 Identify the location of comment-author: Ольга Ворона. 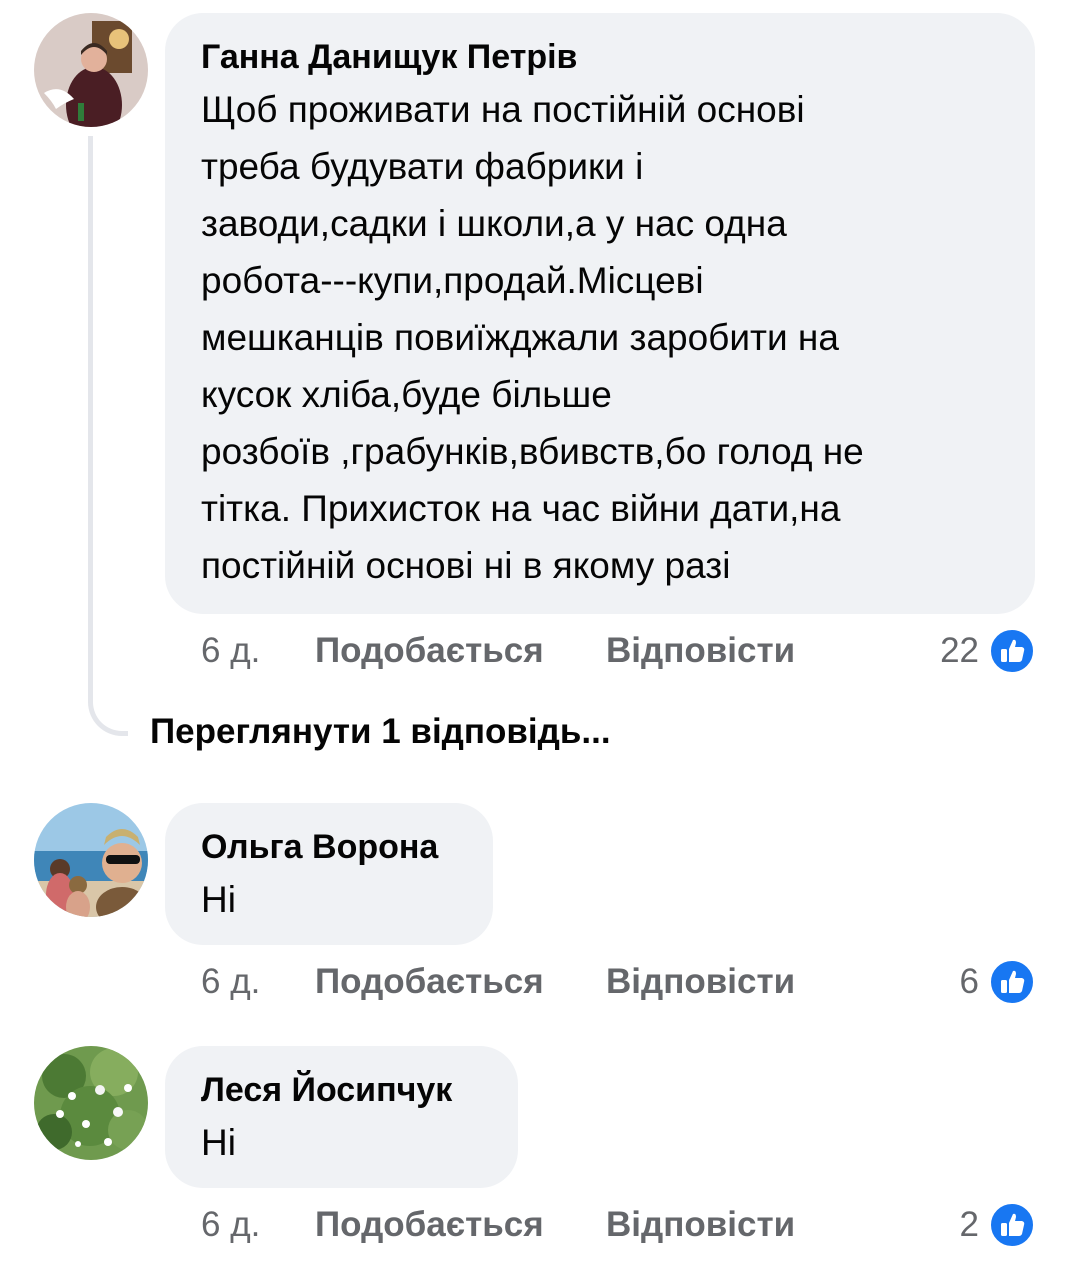
(337, 847).